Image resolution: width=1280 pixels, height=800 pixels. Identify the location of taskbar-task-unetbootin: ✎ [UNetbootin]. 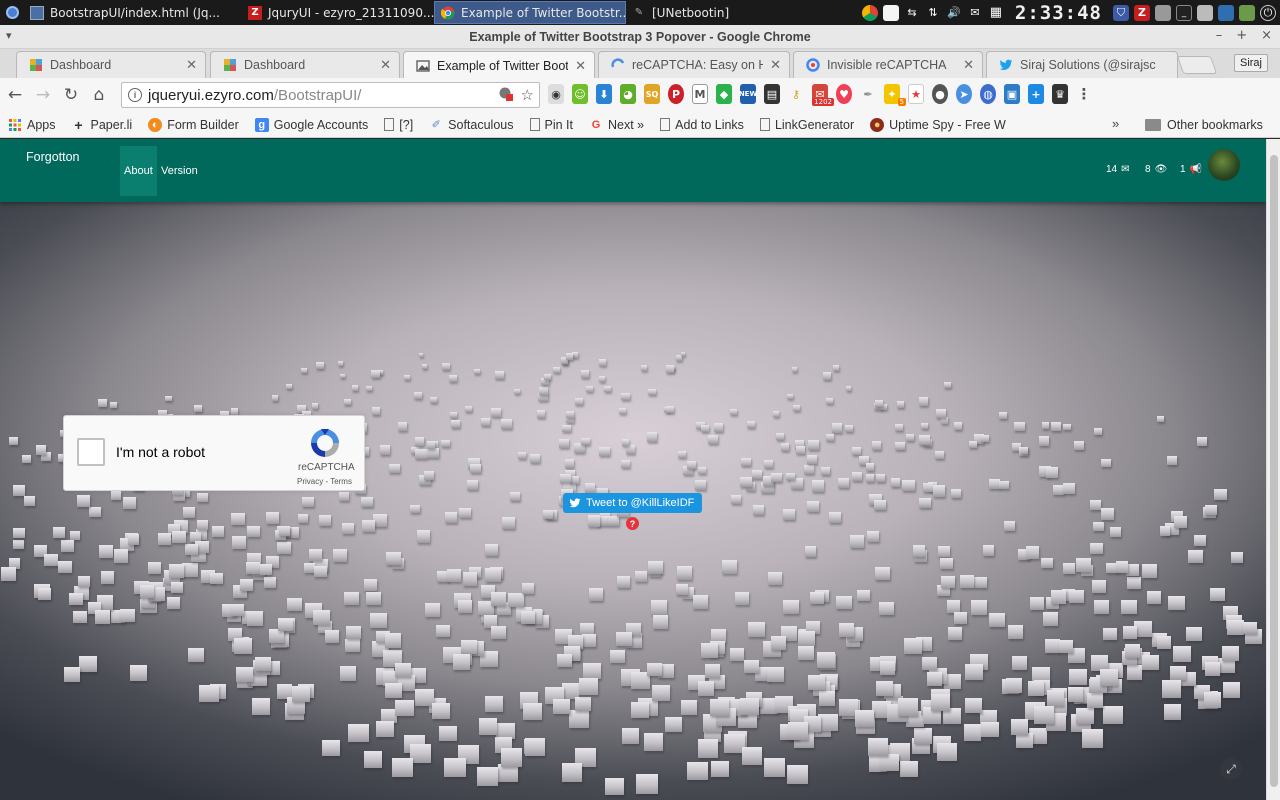
(686, 12).